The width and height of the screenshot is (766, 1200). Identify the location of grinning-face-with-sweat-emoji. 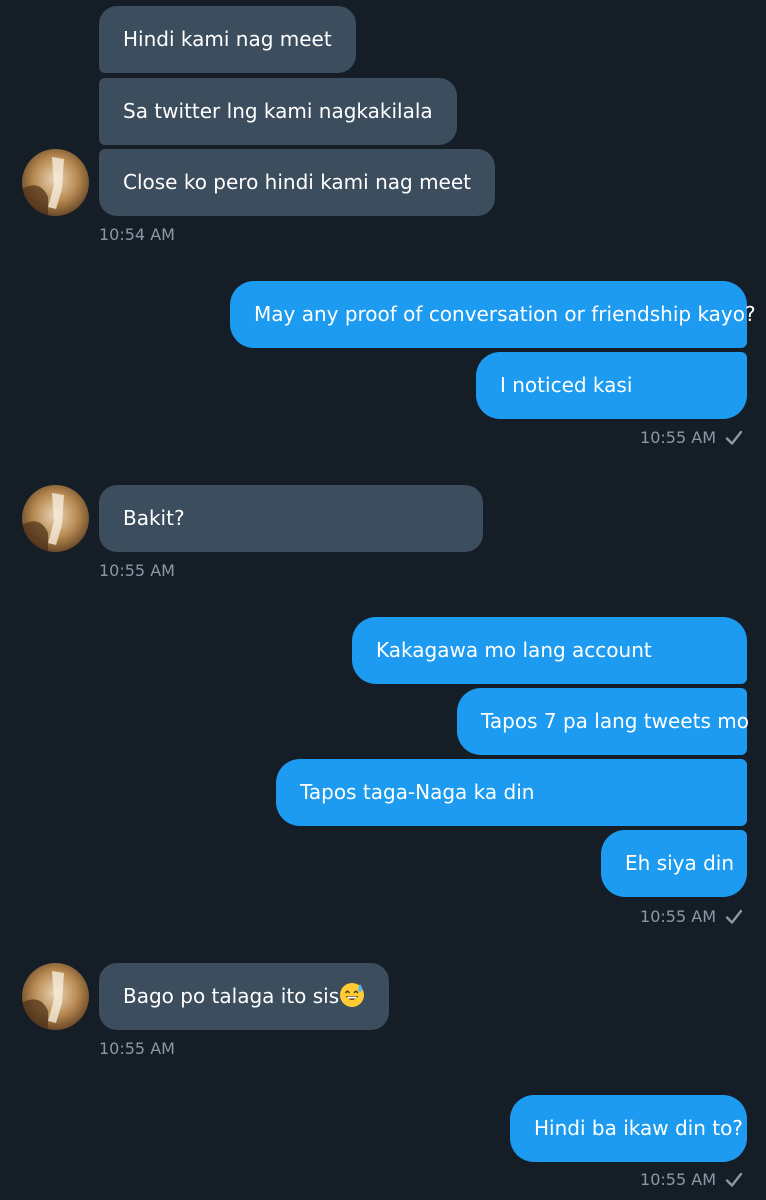
(352, 995).